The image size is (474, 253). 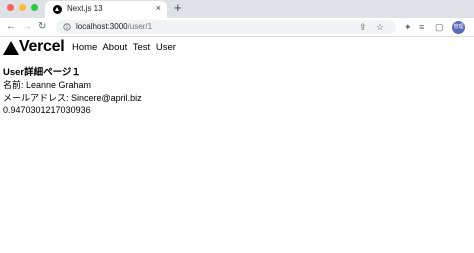 What do you see at coordinates (166, 47) in the screenshot?
I see `nav-link-user: User` at bounding box center [166, 47].